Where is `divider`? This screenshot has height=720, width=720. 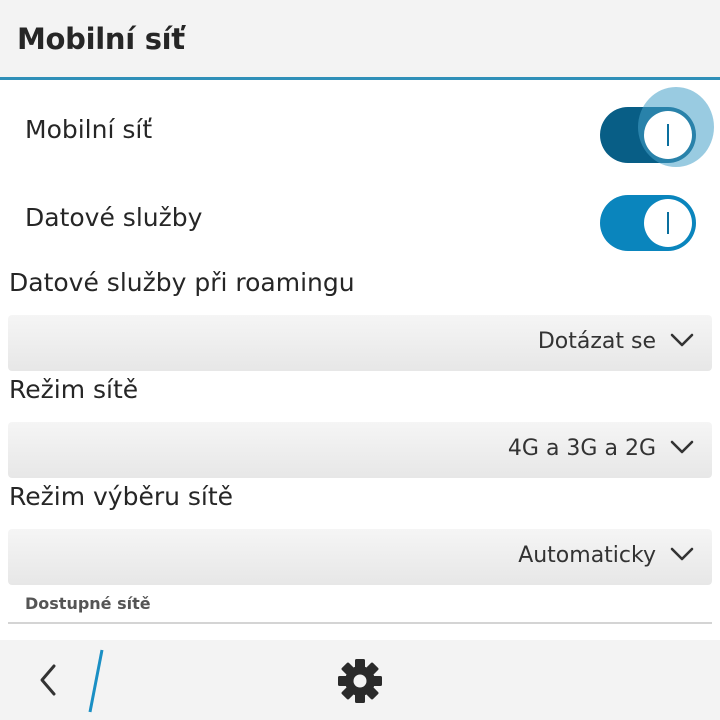
divider is located at coordinates (360, 623).